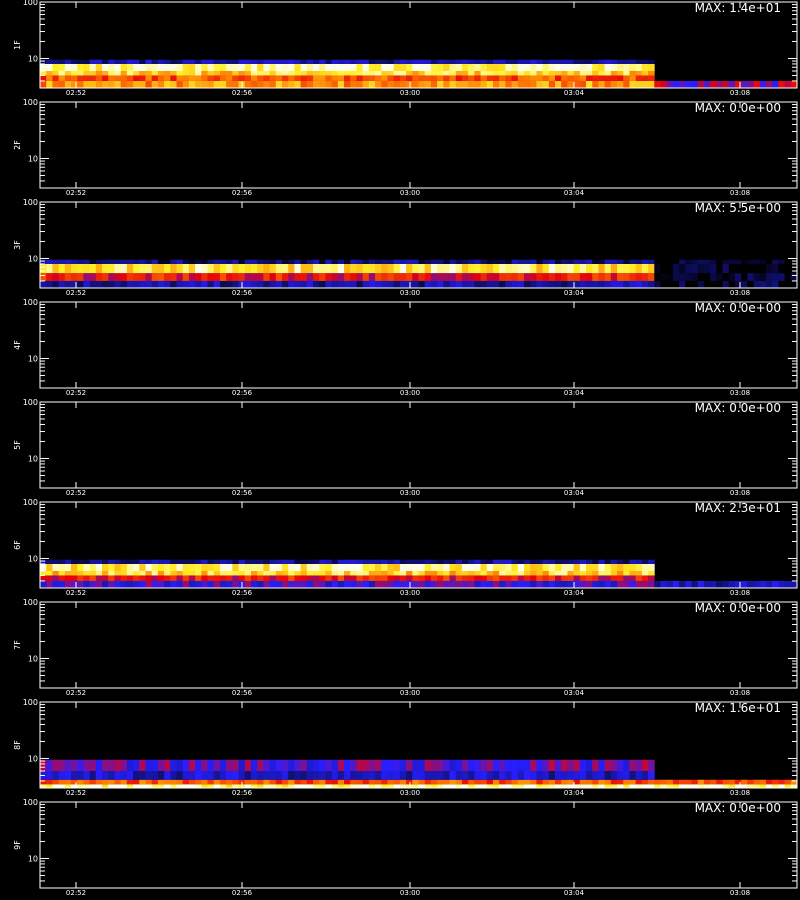 This screenshot has height=900, width=800. What do you see at coordinates (738, 708) in the screenshot?
I see `max-value-label: MAX: 1.6e+01` at bounding box center [738, 708].